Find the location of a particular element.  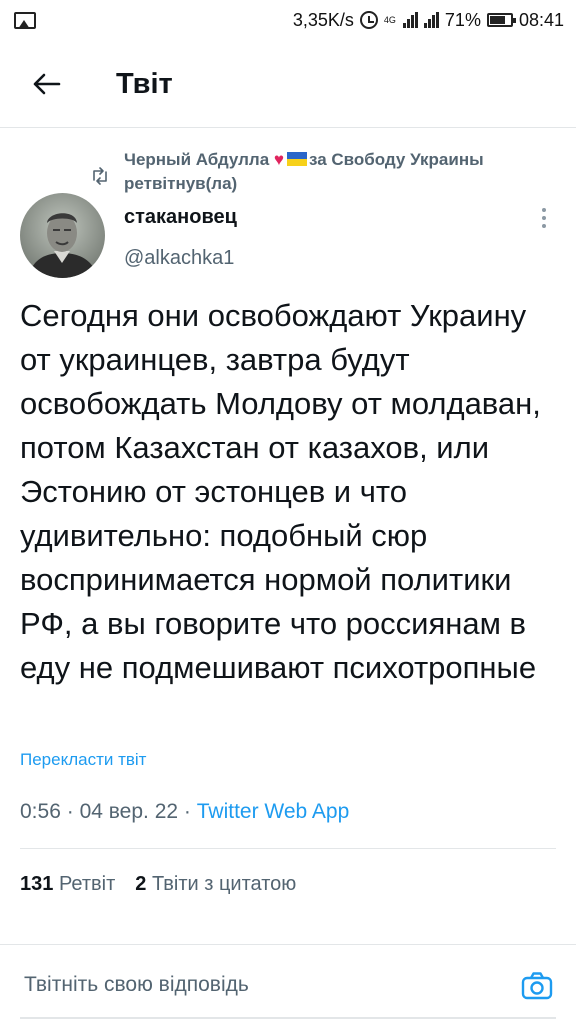

tweet-stats: 131 Ретвіт 2 Твіти з цитатою is located at coordinates (158, 884).